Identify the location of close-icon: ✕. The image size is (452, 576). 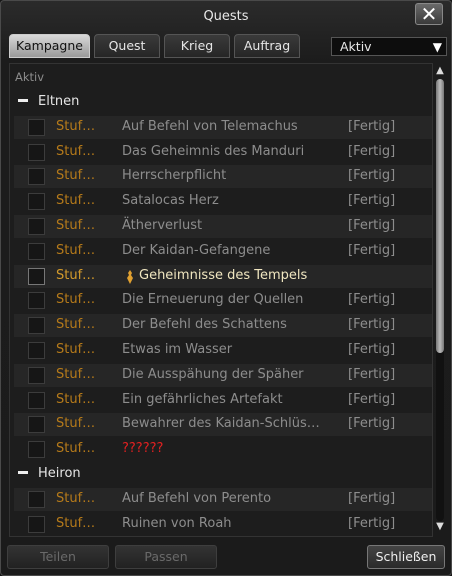
(429, 14).